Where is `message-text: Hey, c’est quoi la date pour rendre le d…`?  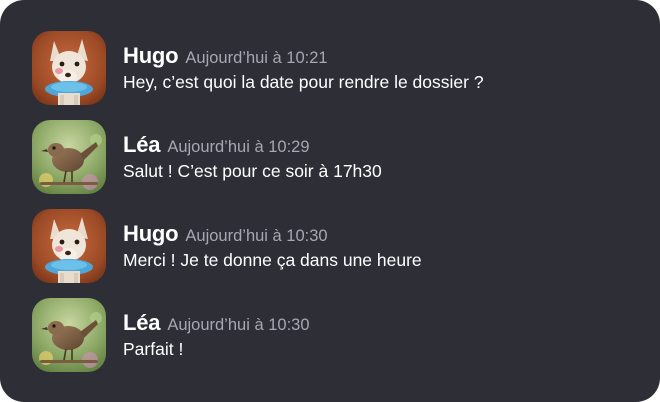 message-text: Hey, c’est quoi la date pour rendre le d… is located at coordinates (303, 82).